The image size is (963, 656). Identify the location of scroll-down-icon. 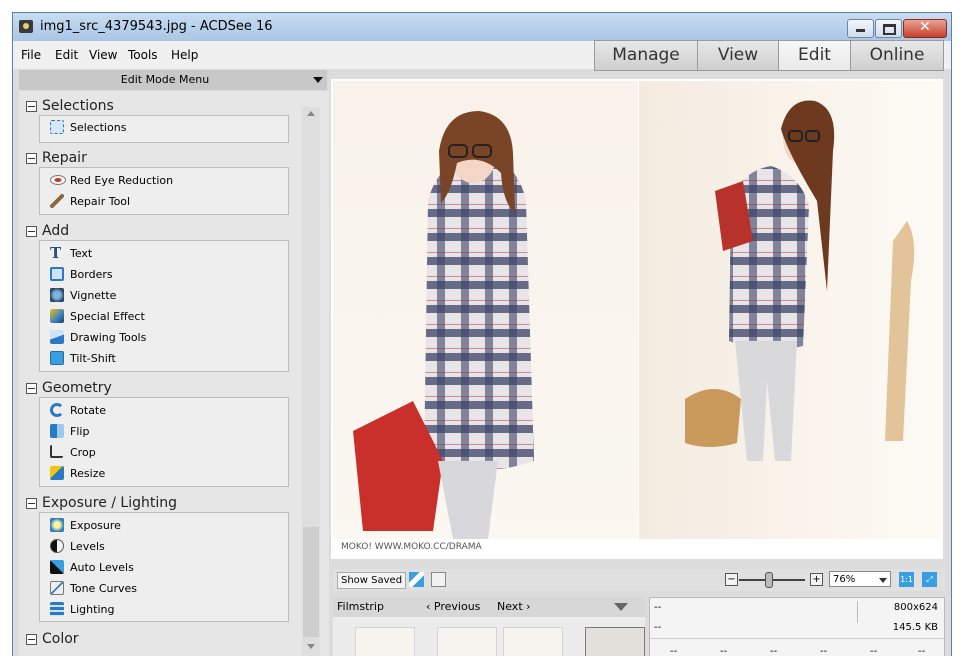
(311, 646).